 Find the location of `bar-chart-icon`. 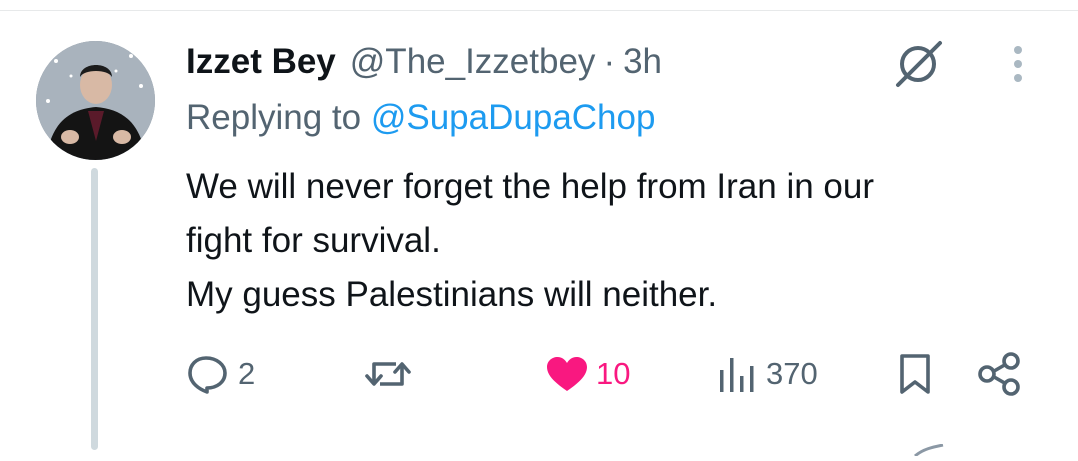

bar-chart-icon is located at coordinates (737, 375).